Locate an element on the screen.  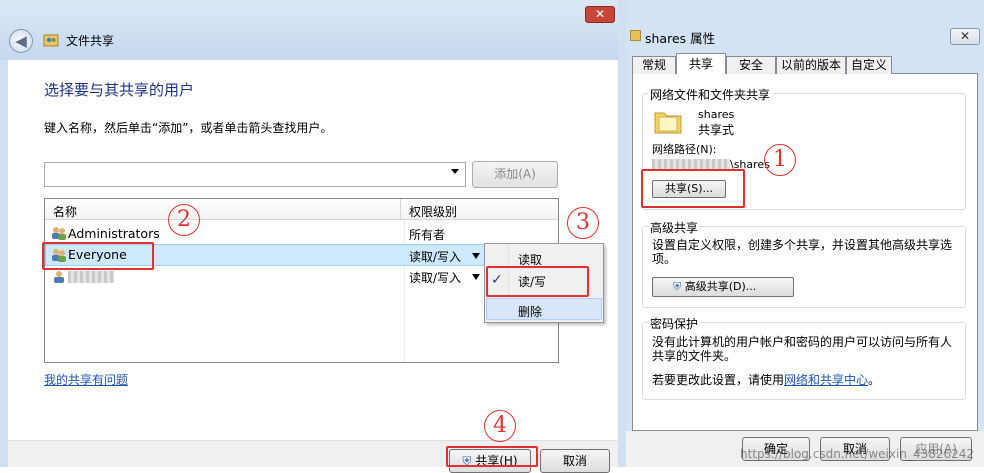
properties-title: shares 属性 is located at coordinates (680, 38).